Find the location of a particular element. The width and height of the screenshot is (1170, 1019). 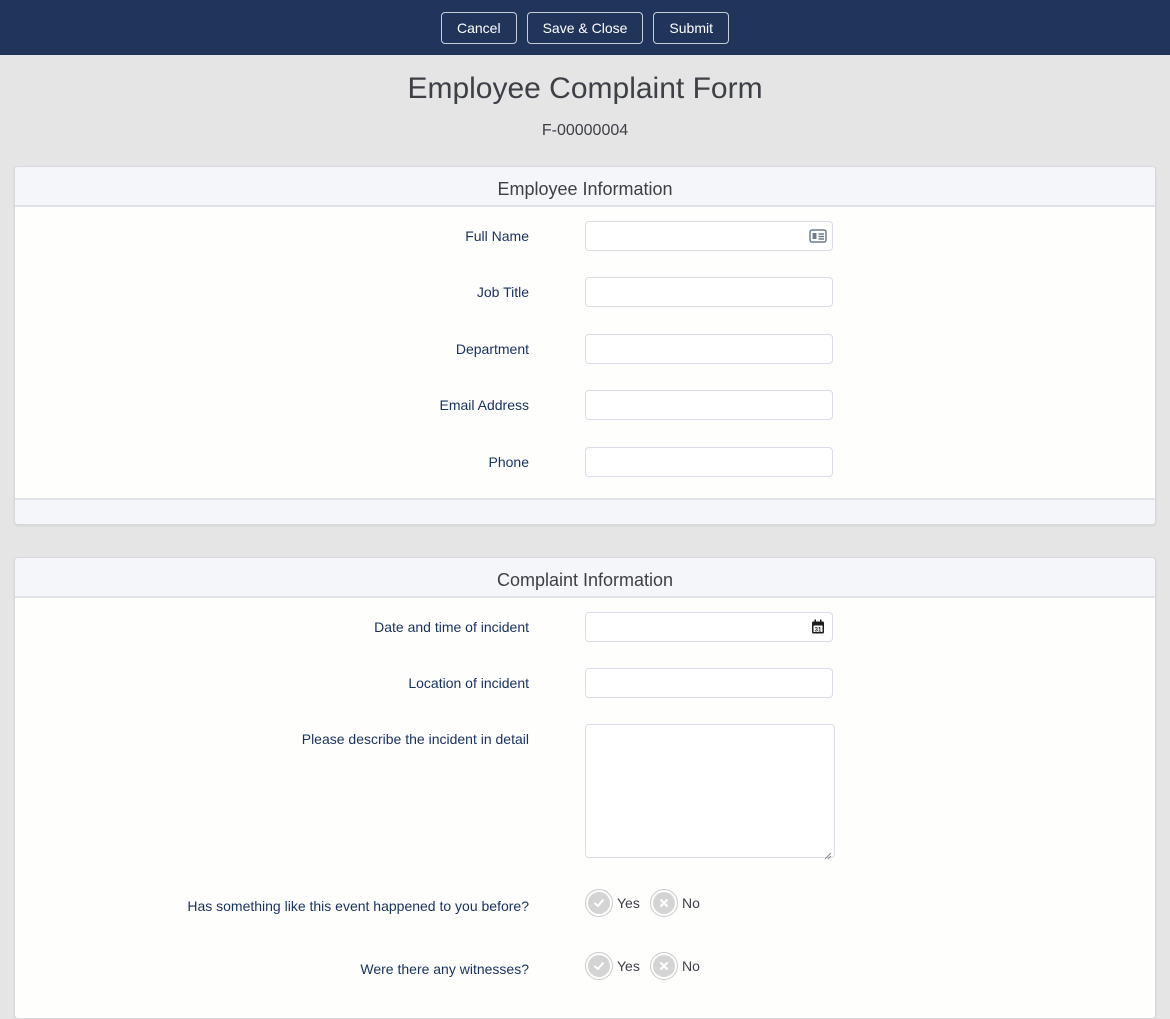

calendar-icon: 31 is located at coordinates (818, 627).